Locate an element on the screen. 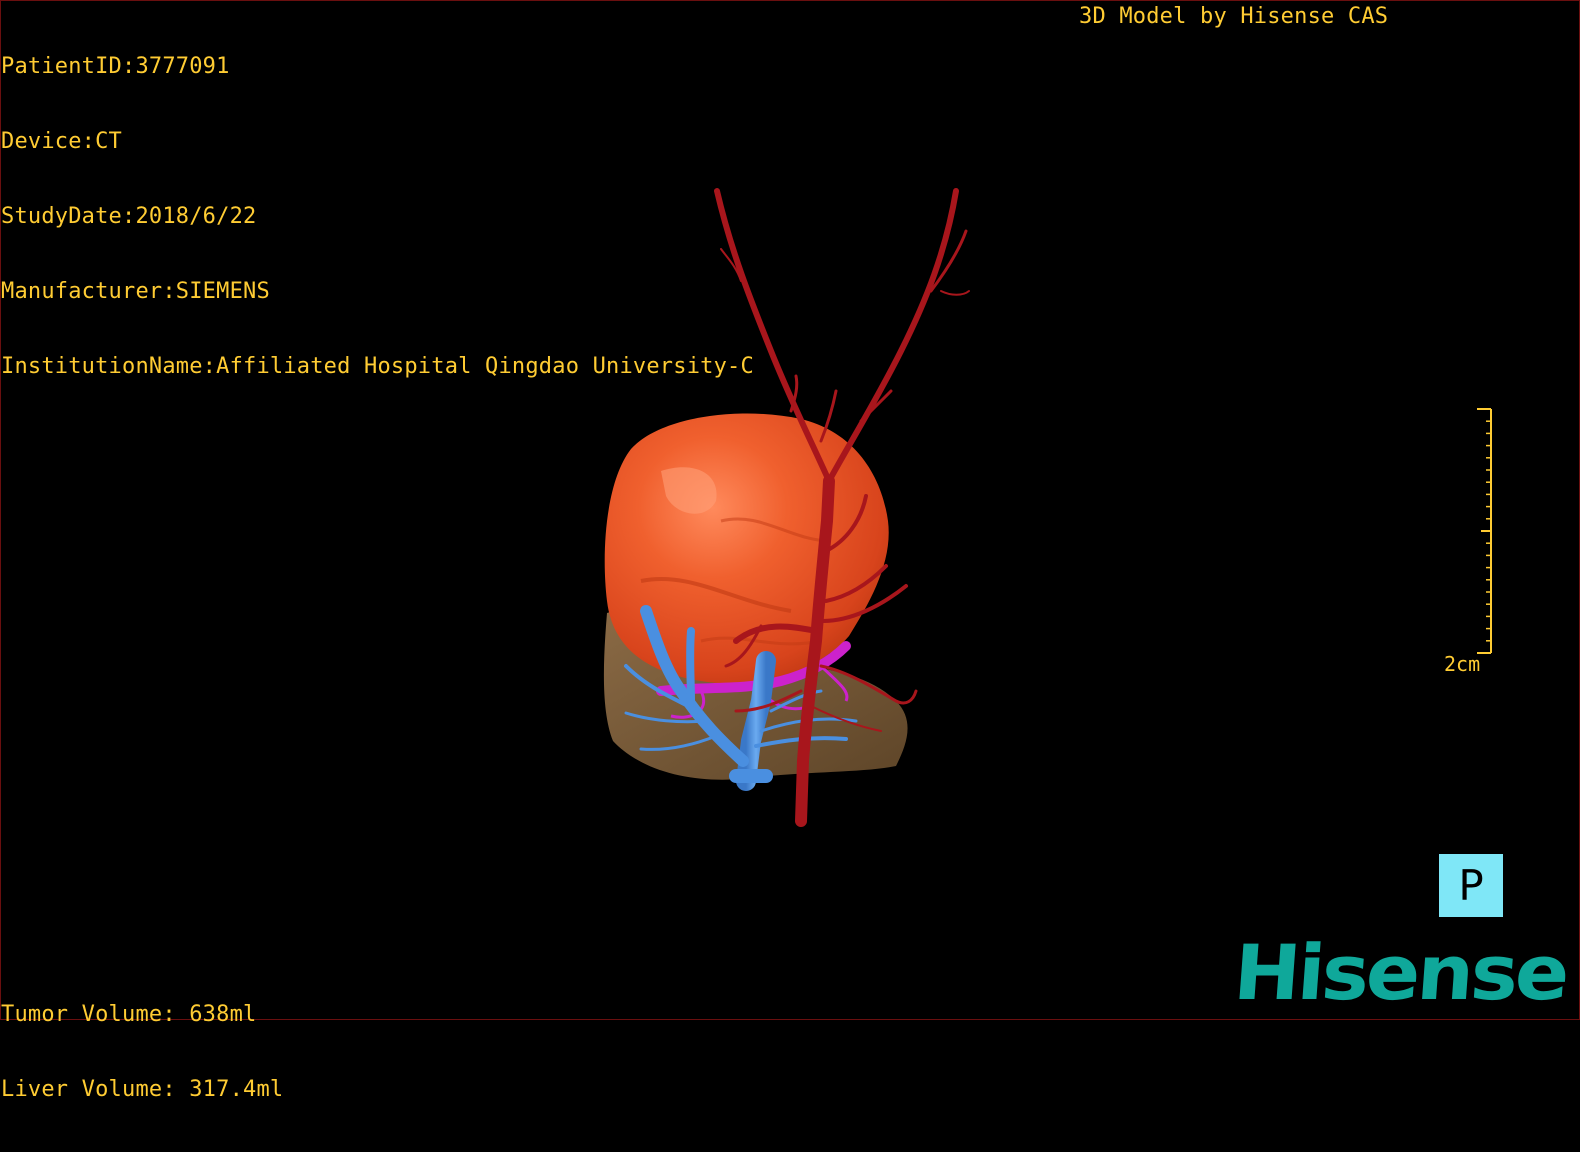 This screenshot has width=1580, height=1152. liver-volume-text: Liver Volume: 317.4ml is located at coordinates (142, 1089).